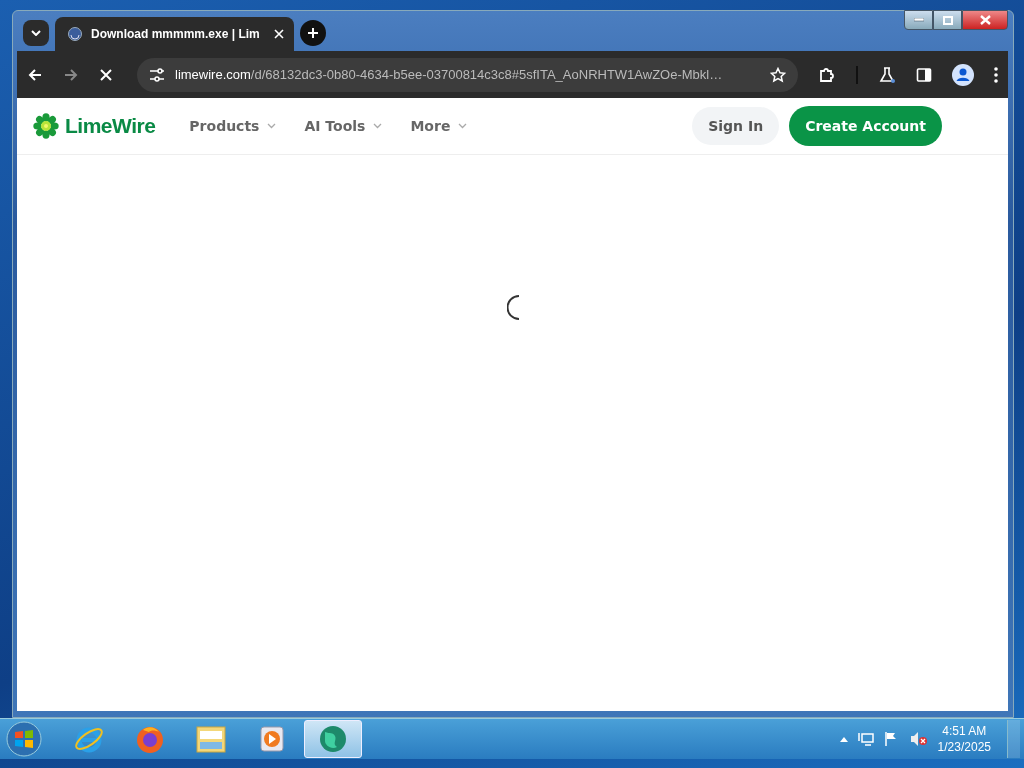 Image resolution: width=1024 pixels, height=768 pixels. What do you see at coordinates (343, 126) in the screenshot?
I see `nav-menu-item: AI Tools` at bounding box center [343, 126].